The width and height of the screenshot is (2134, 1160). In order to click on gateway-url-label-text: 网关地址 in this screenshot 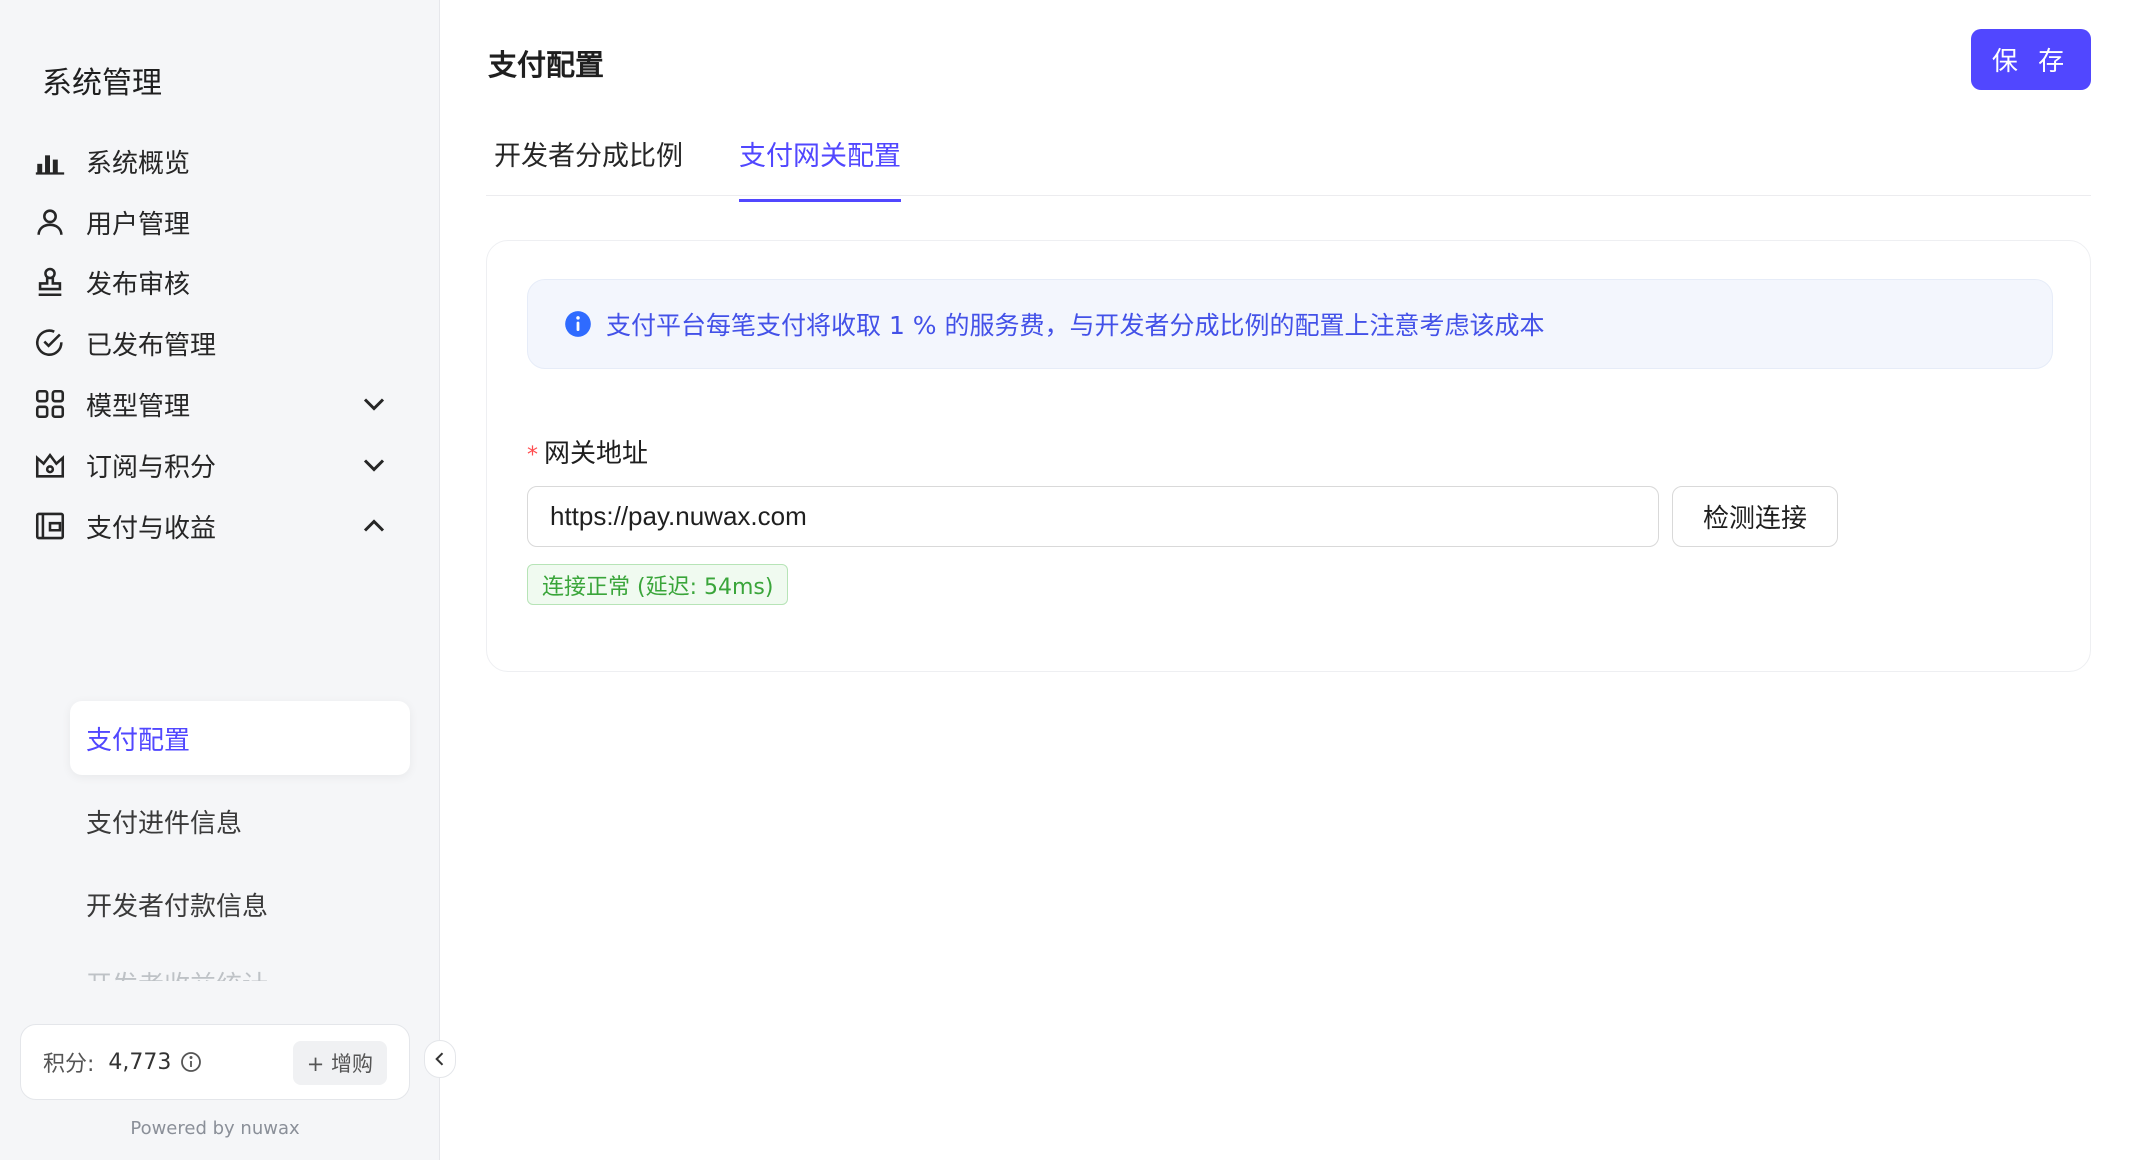, I will do `click(596, 454)`.